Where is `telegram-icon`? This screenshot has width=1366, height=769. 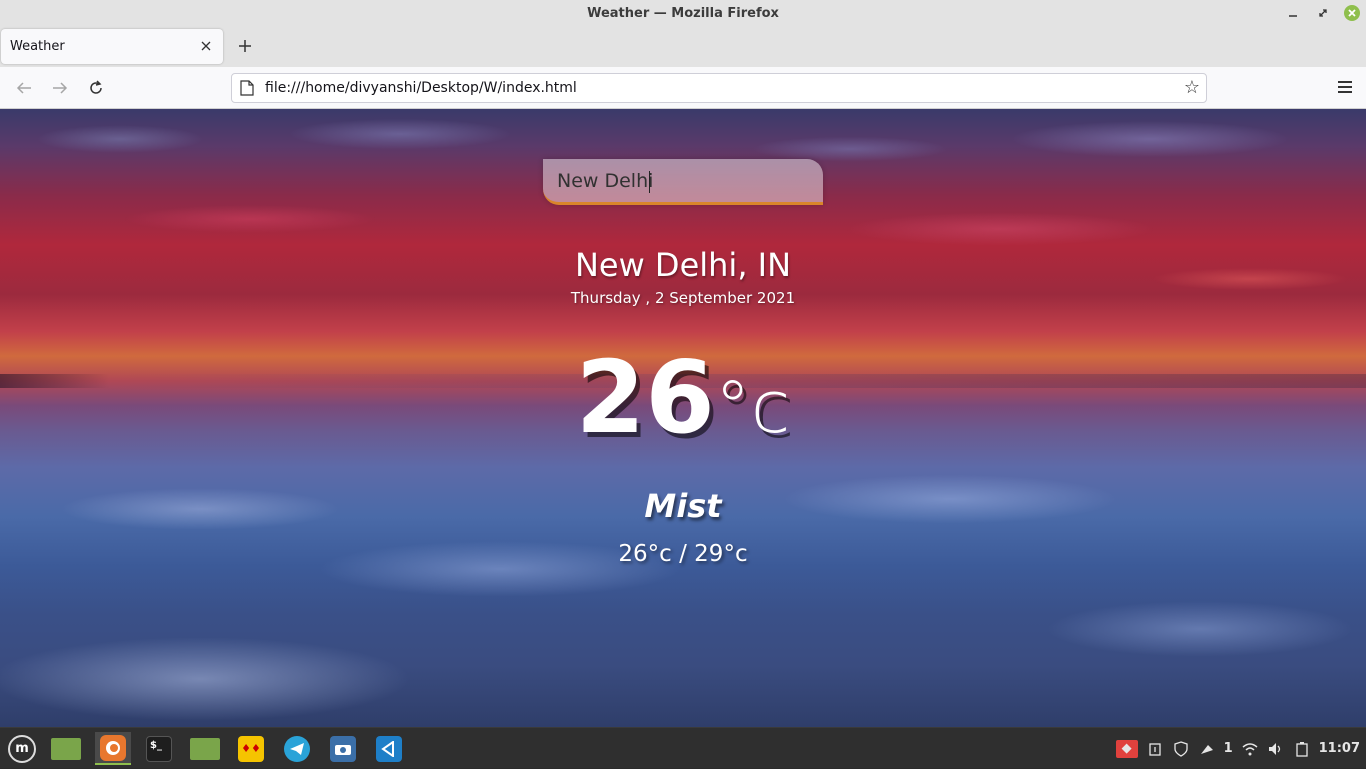
telegram-icon is located at coordinates (297, 748).